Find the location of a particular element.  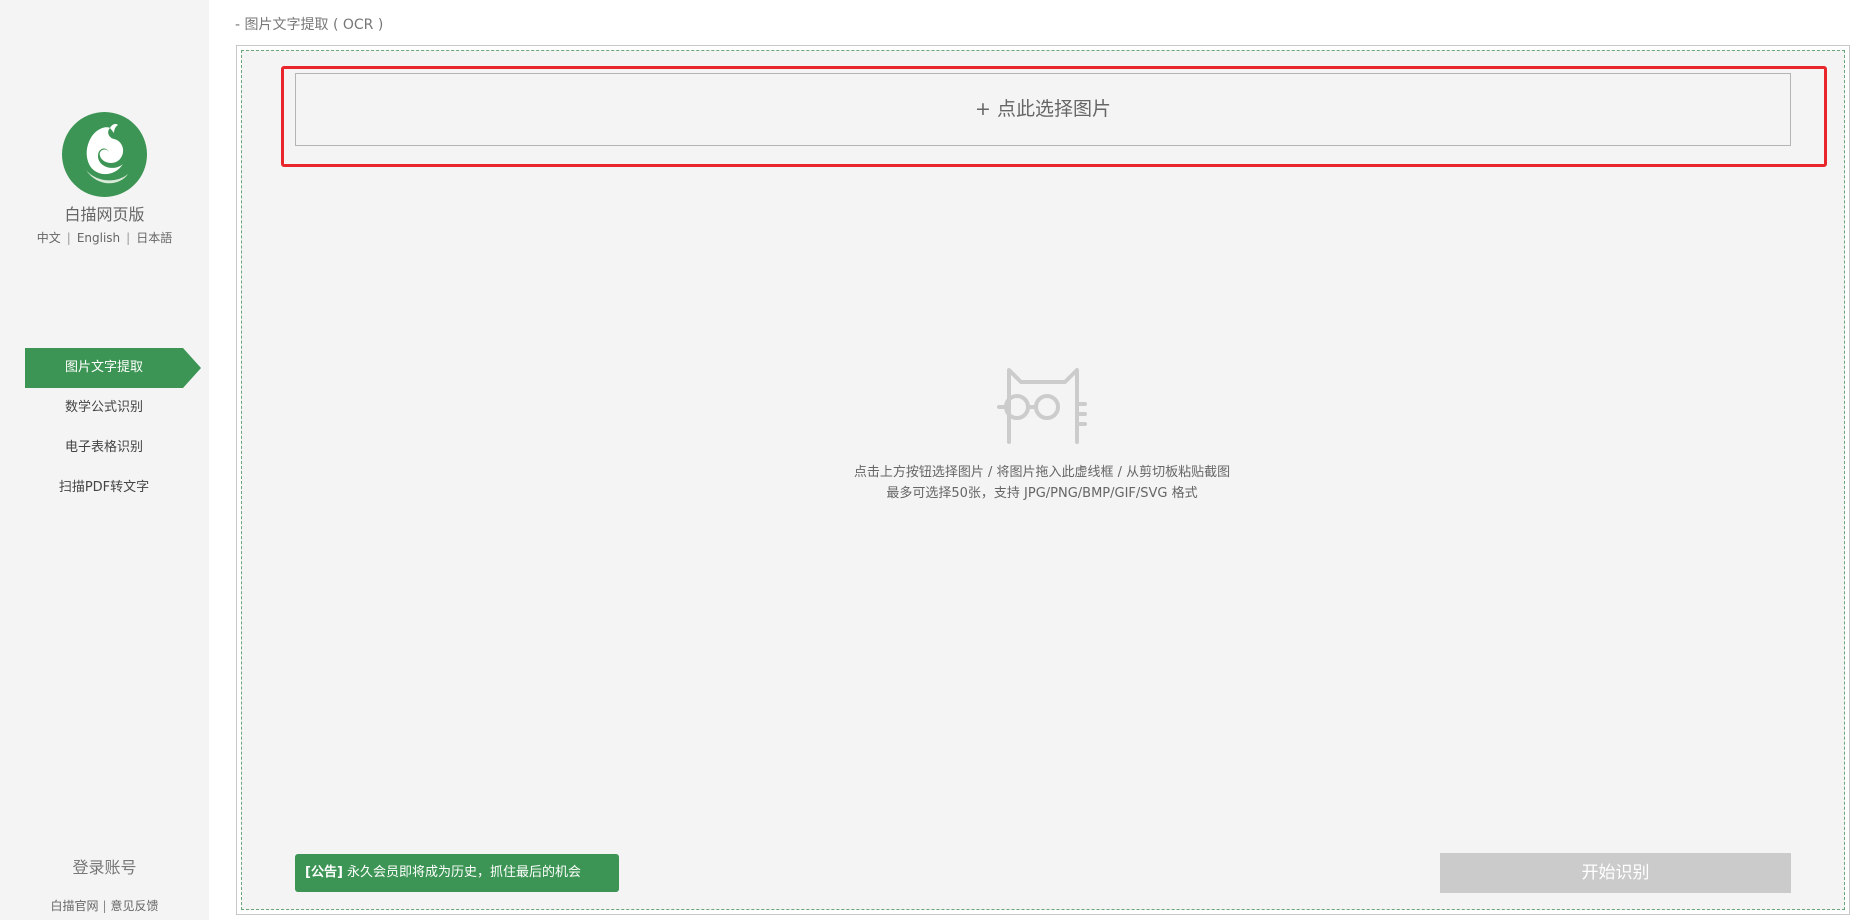

drop-hint-line-2: 最多可选择50张，支持 JPG/PNG/BMP/GIF/SVG 格式 is located at coordinates (1042, 493).